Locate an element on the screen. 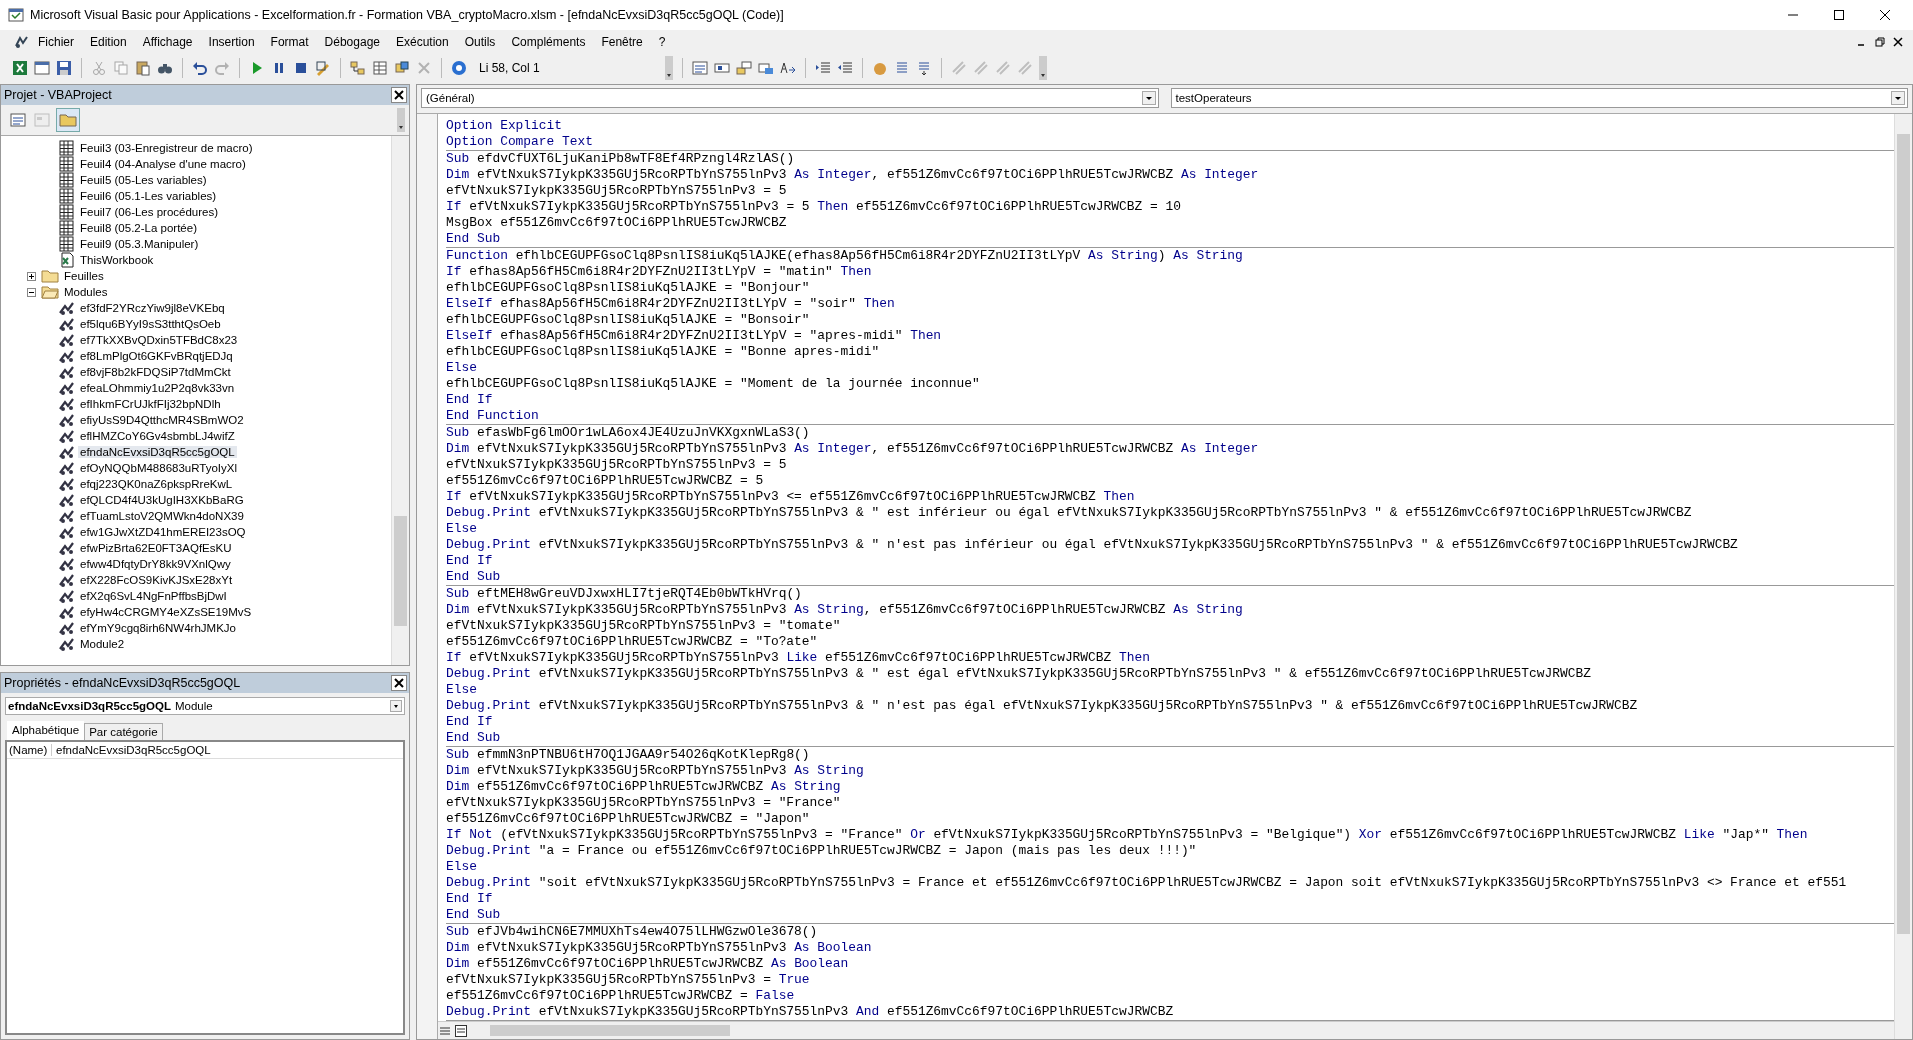 This screenshot has width=1913, height=1040. tree-item: Module2 is located at coordinates (102, 644).